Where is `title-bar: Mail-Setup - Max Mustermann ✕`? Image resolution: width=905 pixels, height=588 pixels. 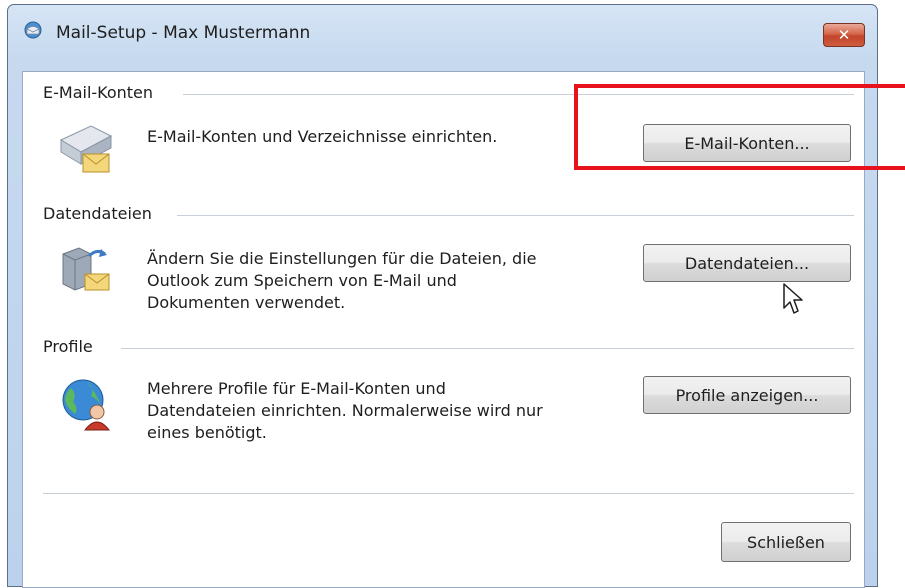
title-bar: Mail-Setup - Max Mustermann ✕ is located at coordinates (442, 26).